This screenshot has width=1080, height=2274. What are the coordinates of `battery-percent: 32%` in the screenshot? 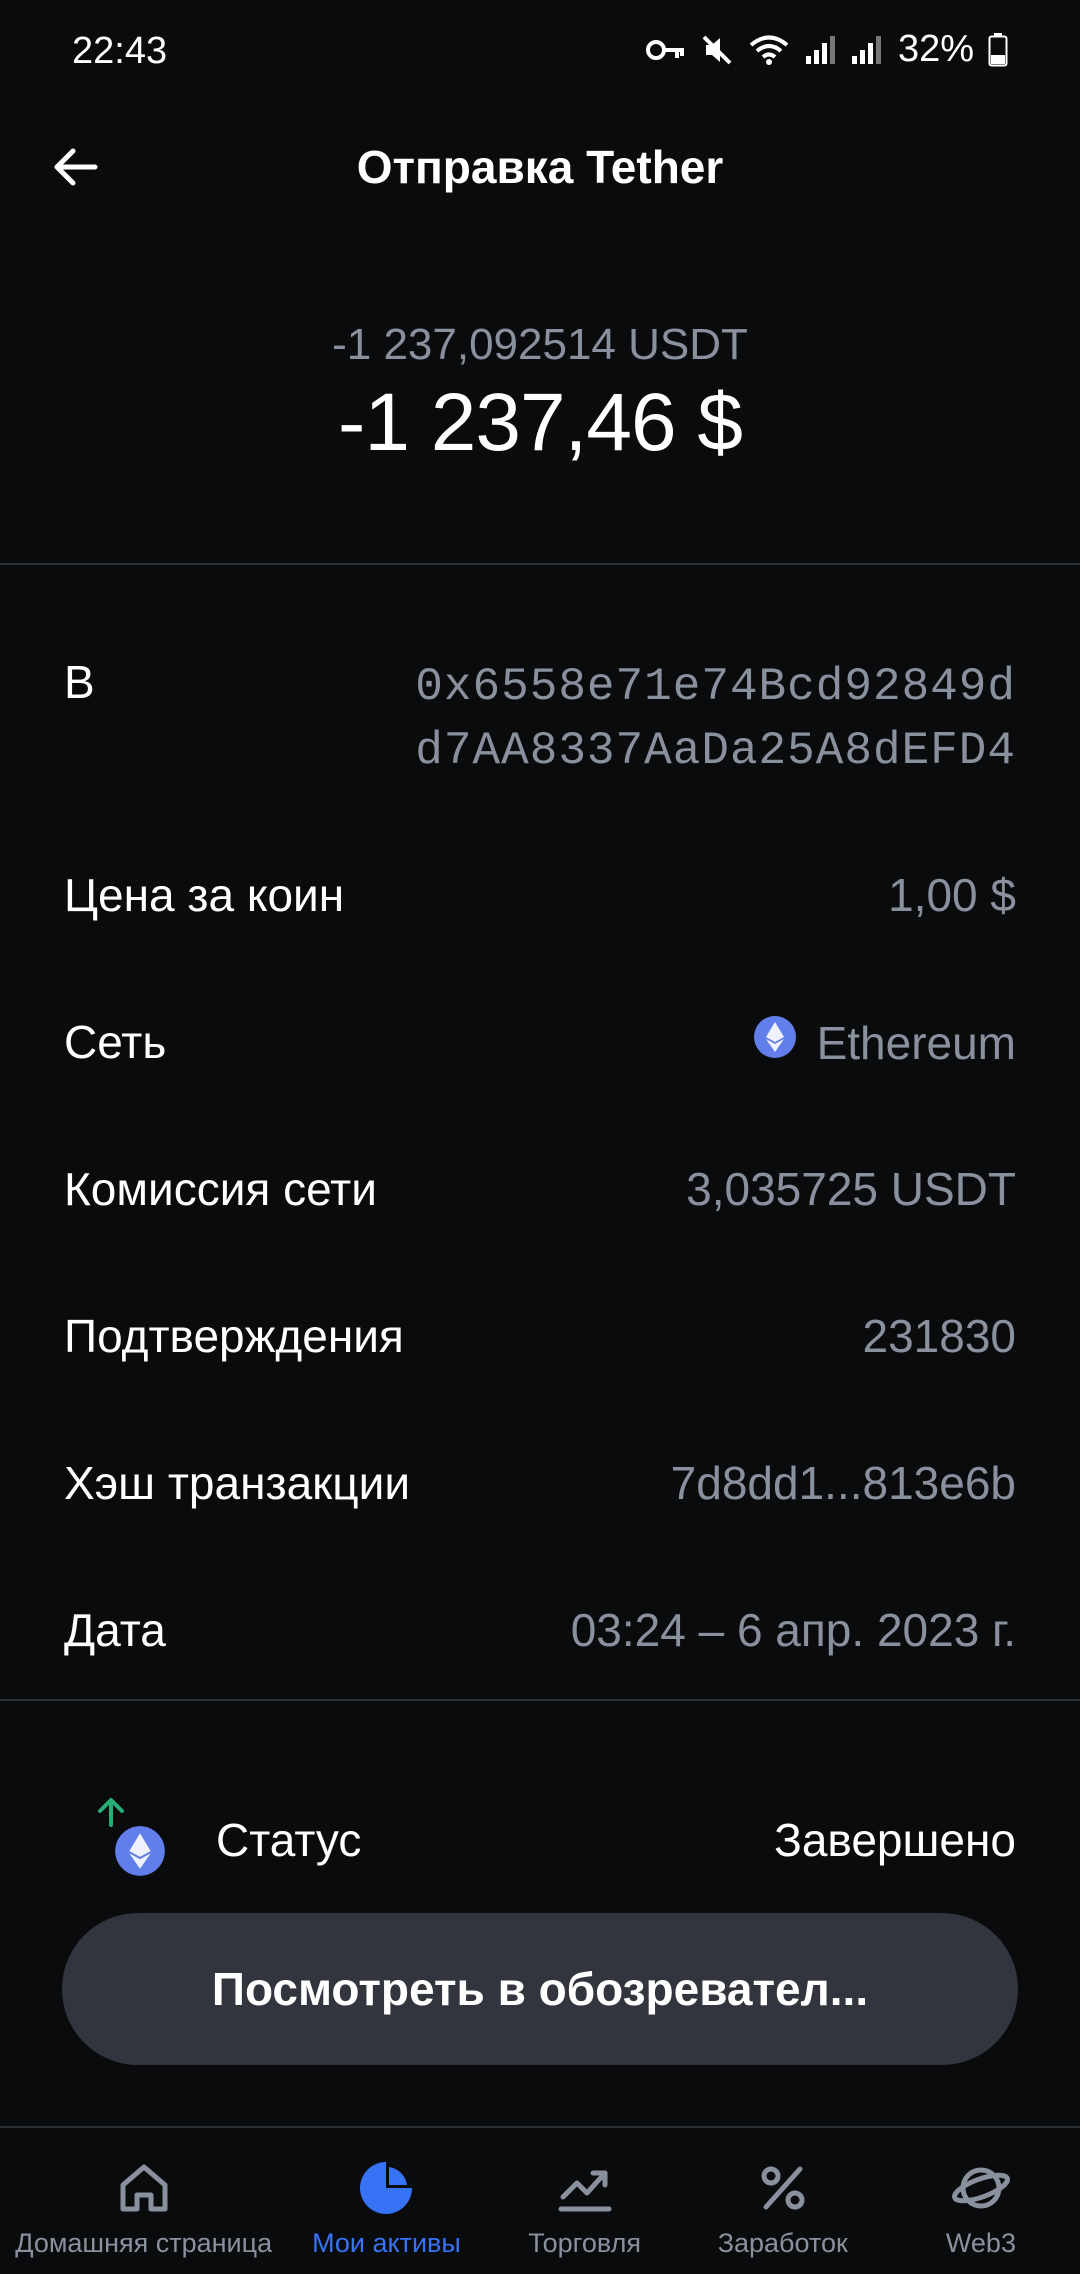 It's located at (935, 49).